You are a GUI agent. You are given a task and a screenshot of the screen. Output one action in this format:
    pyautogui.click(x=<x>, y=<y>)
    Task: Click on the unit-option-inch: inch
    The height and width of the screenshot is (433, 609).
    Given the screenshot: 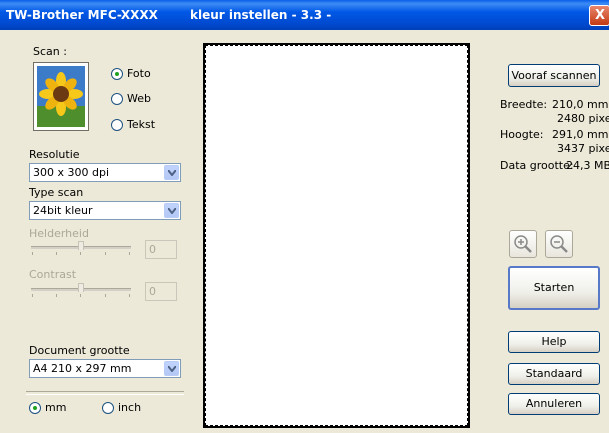 What is the action you would take?
    pyautogui.click(x=121, y=407)
    